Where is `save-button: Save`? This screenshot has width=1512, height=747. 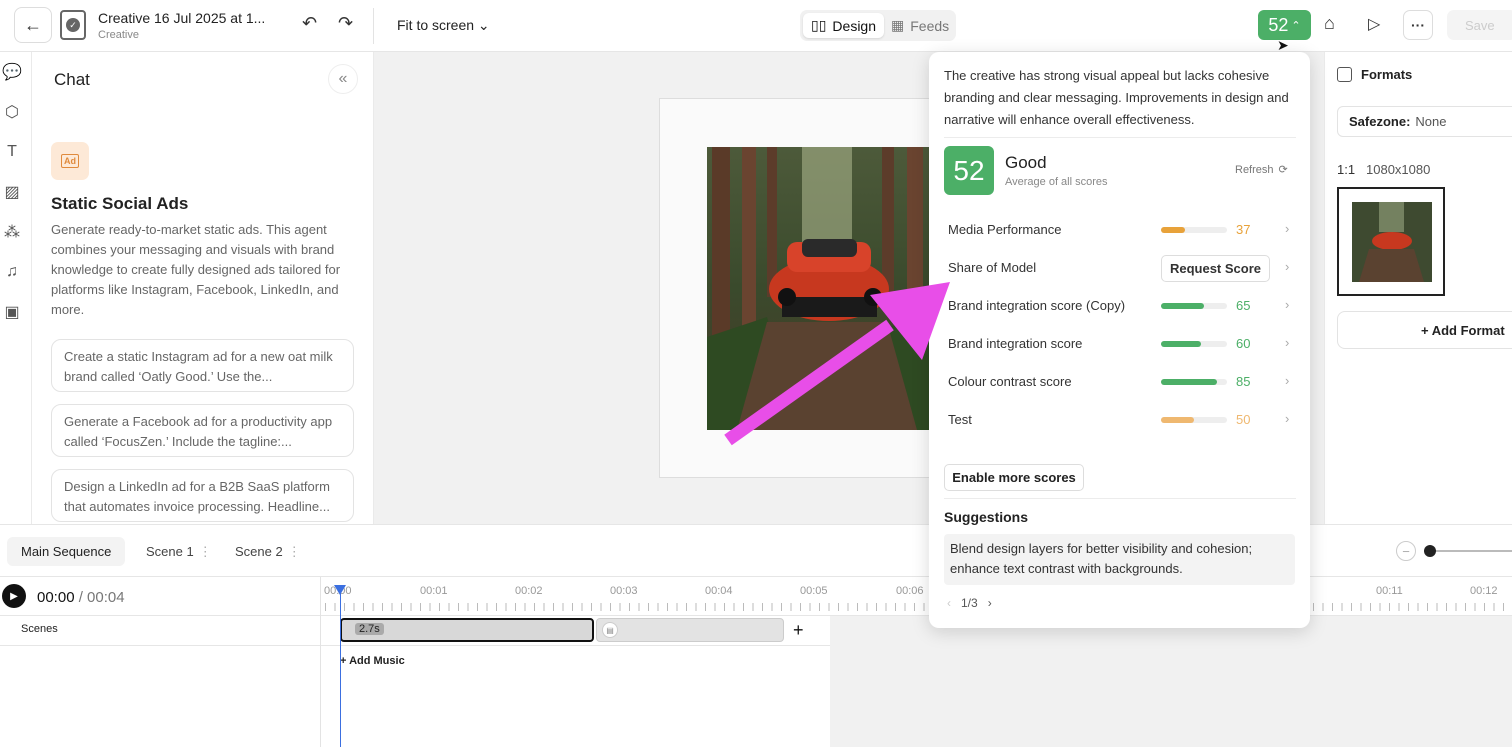 save-button: Save is located at coordinates (1479, 25).